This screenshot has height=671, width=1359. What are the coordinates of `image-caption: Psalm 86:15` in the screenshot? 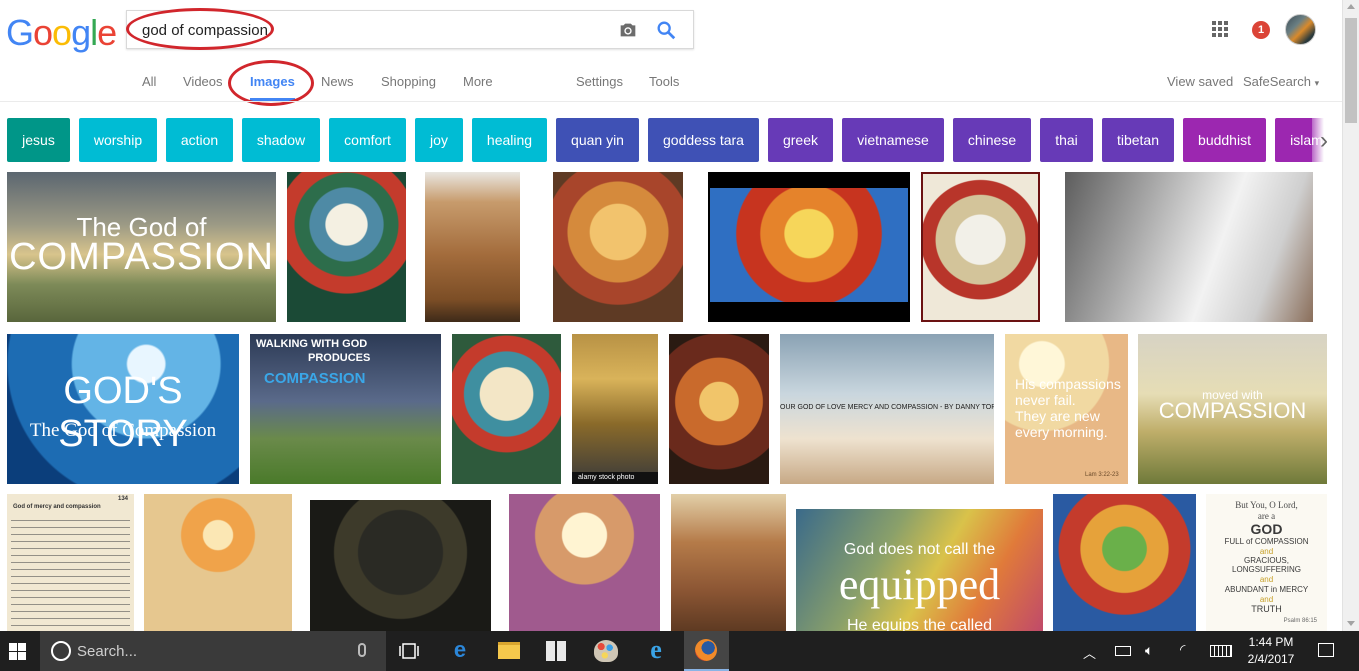 It's located at (1300, 621).